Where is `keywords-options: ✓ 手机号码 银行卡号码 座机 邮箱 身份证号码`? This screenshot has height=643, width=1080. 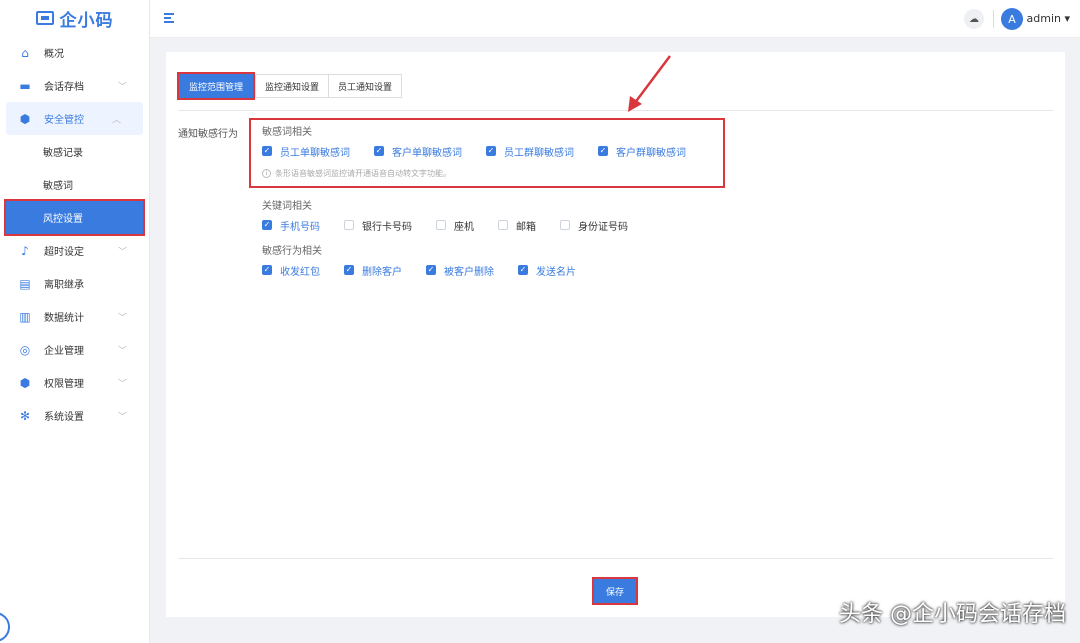 keywords-options: ✓ 手机号码 银行卡号码 座机 邮箱 身份证号码 is located at coordinates (492, 225).